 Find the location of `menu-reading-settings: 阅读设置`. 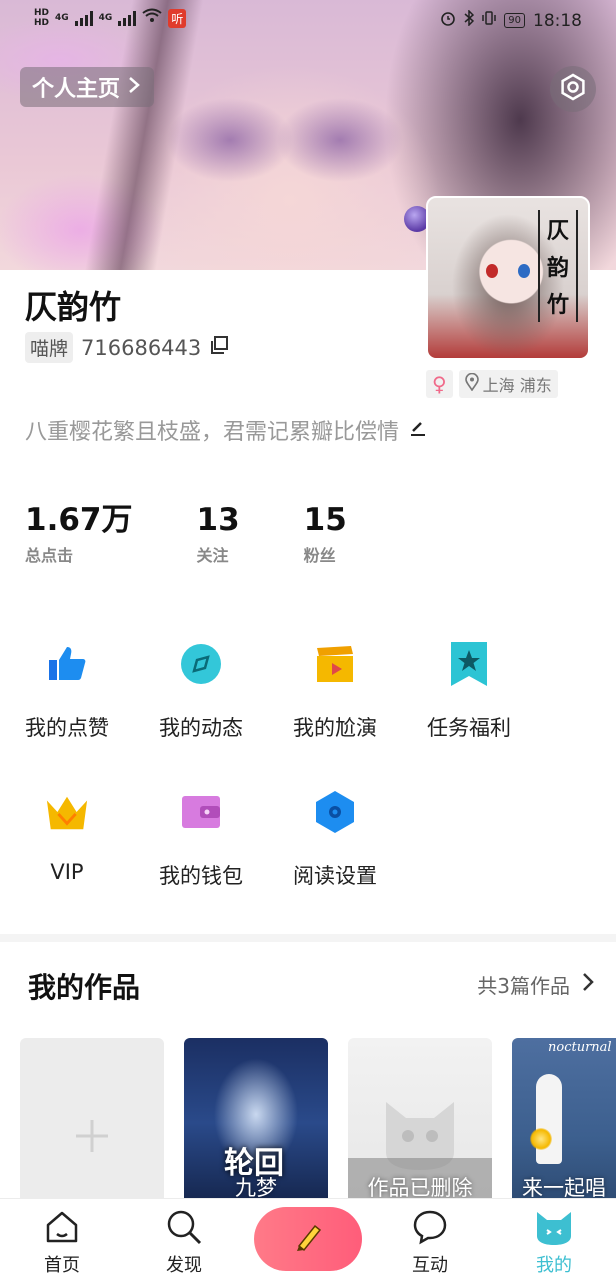

menu-reading-settings: 阅读设置 is located at coordinates (335, 840).